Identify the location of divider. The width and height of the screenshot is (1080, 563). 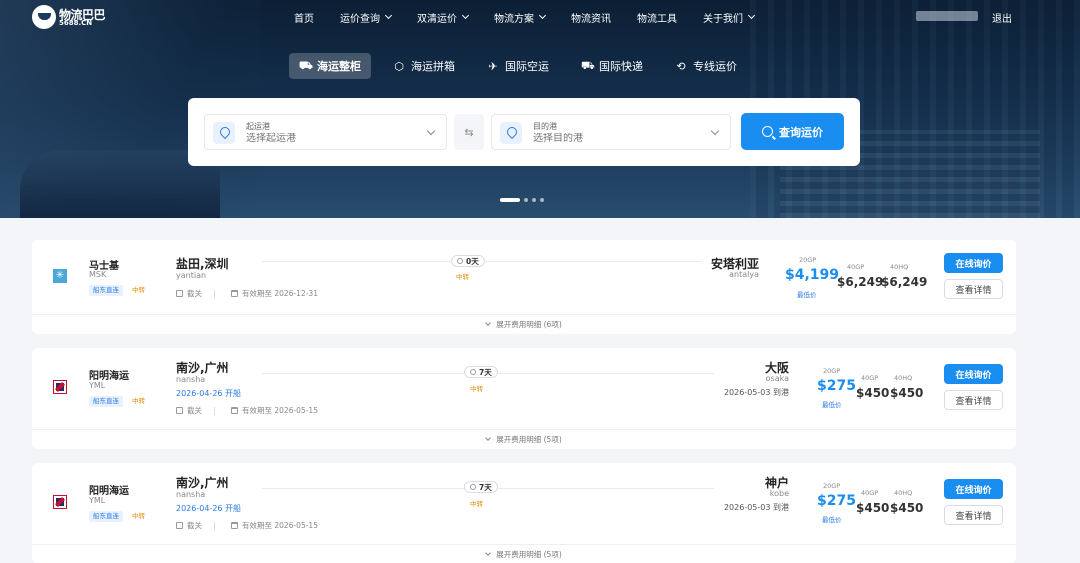
(214, 525).